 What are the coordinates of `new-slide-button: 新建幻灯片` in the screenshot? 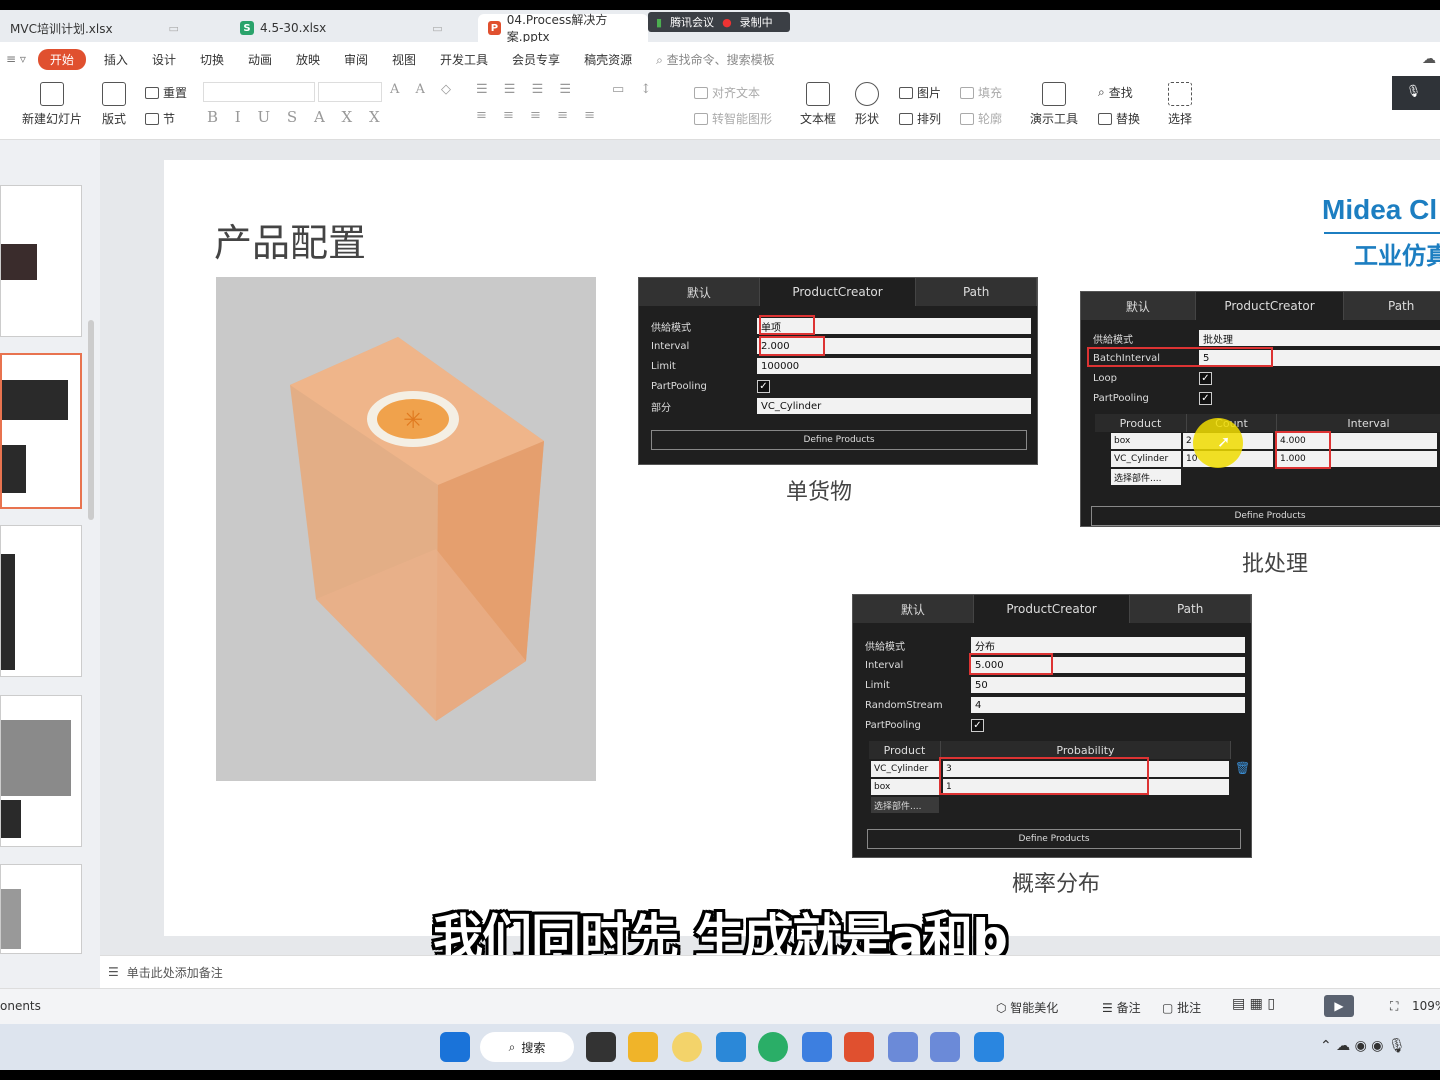 It's located at (52, 104).